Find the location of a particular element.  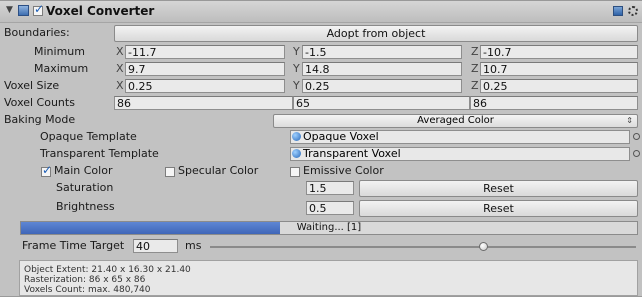

emissive-color-checkbox is located at coordinates (295, 172).